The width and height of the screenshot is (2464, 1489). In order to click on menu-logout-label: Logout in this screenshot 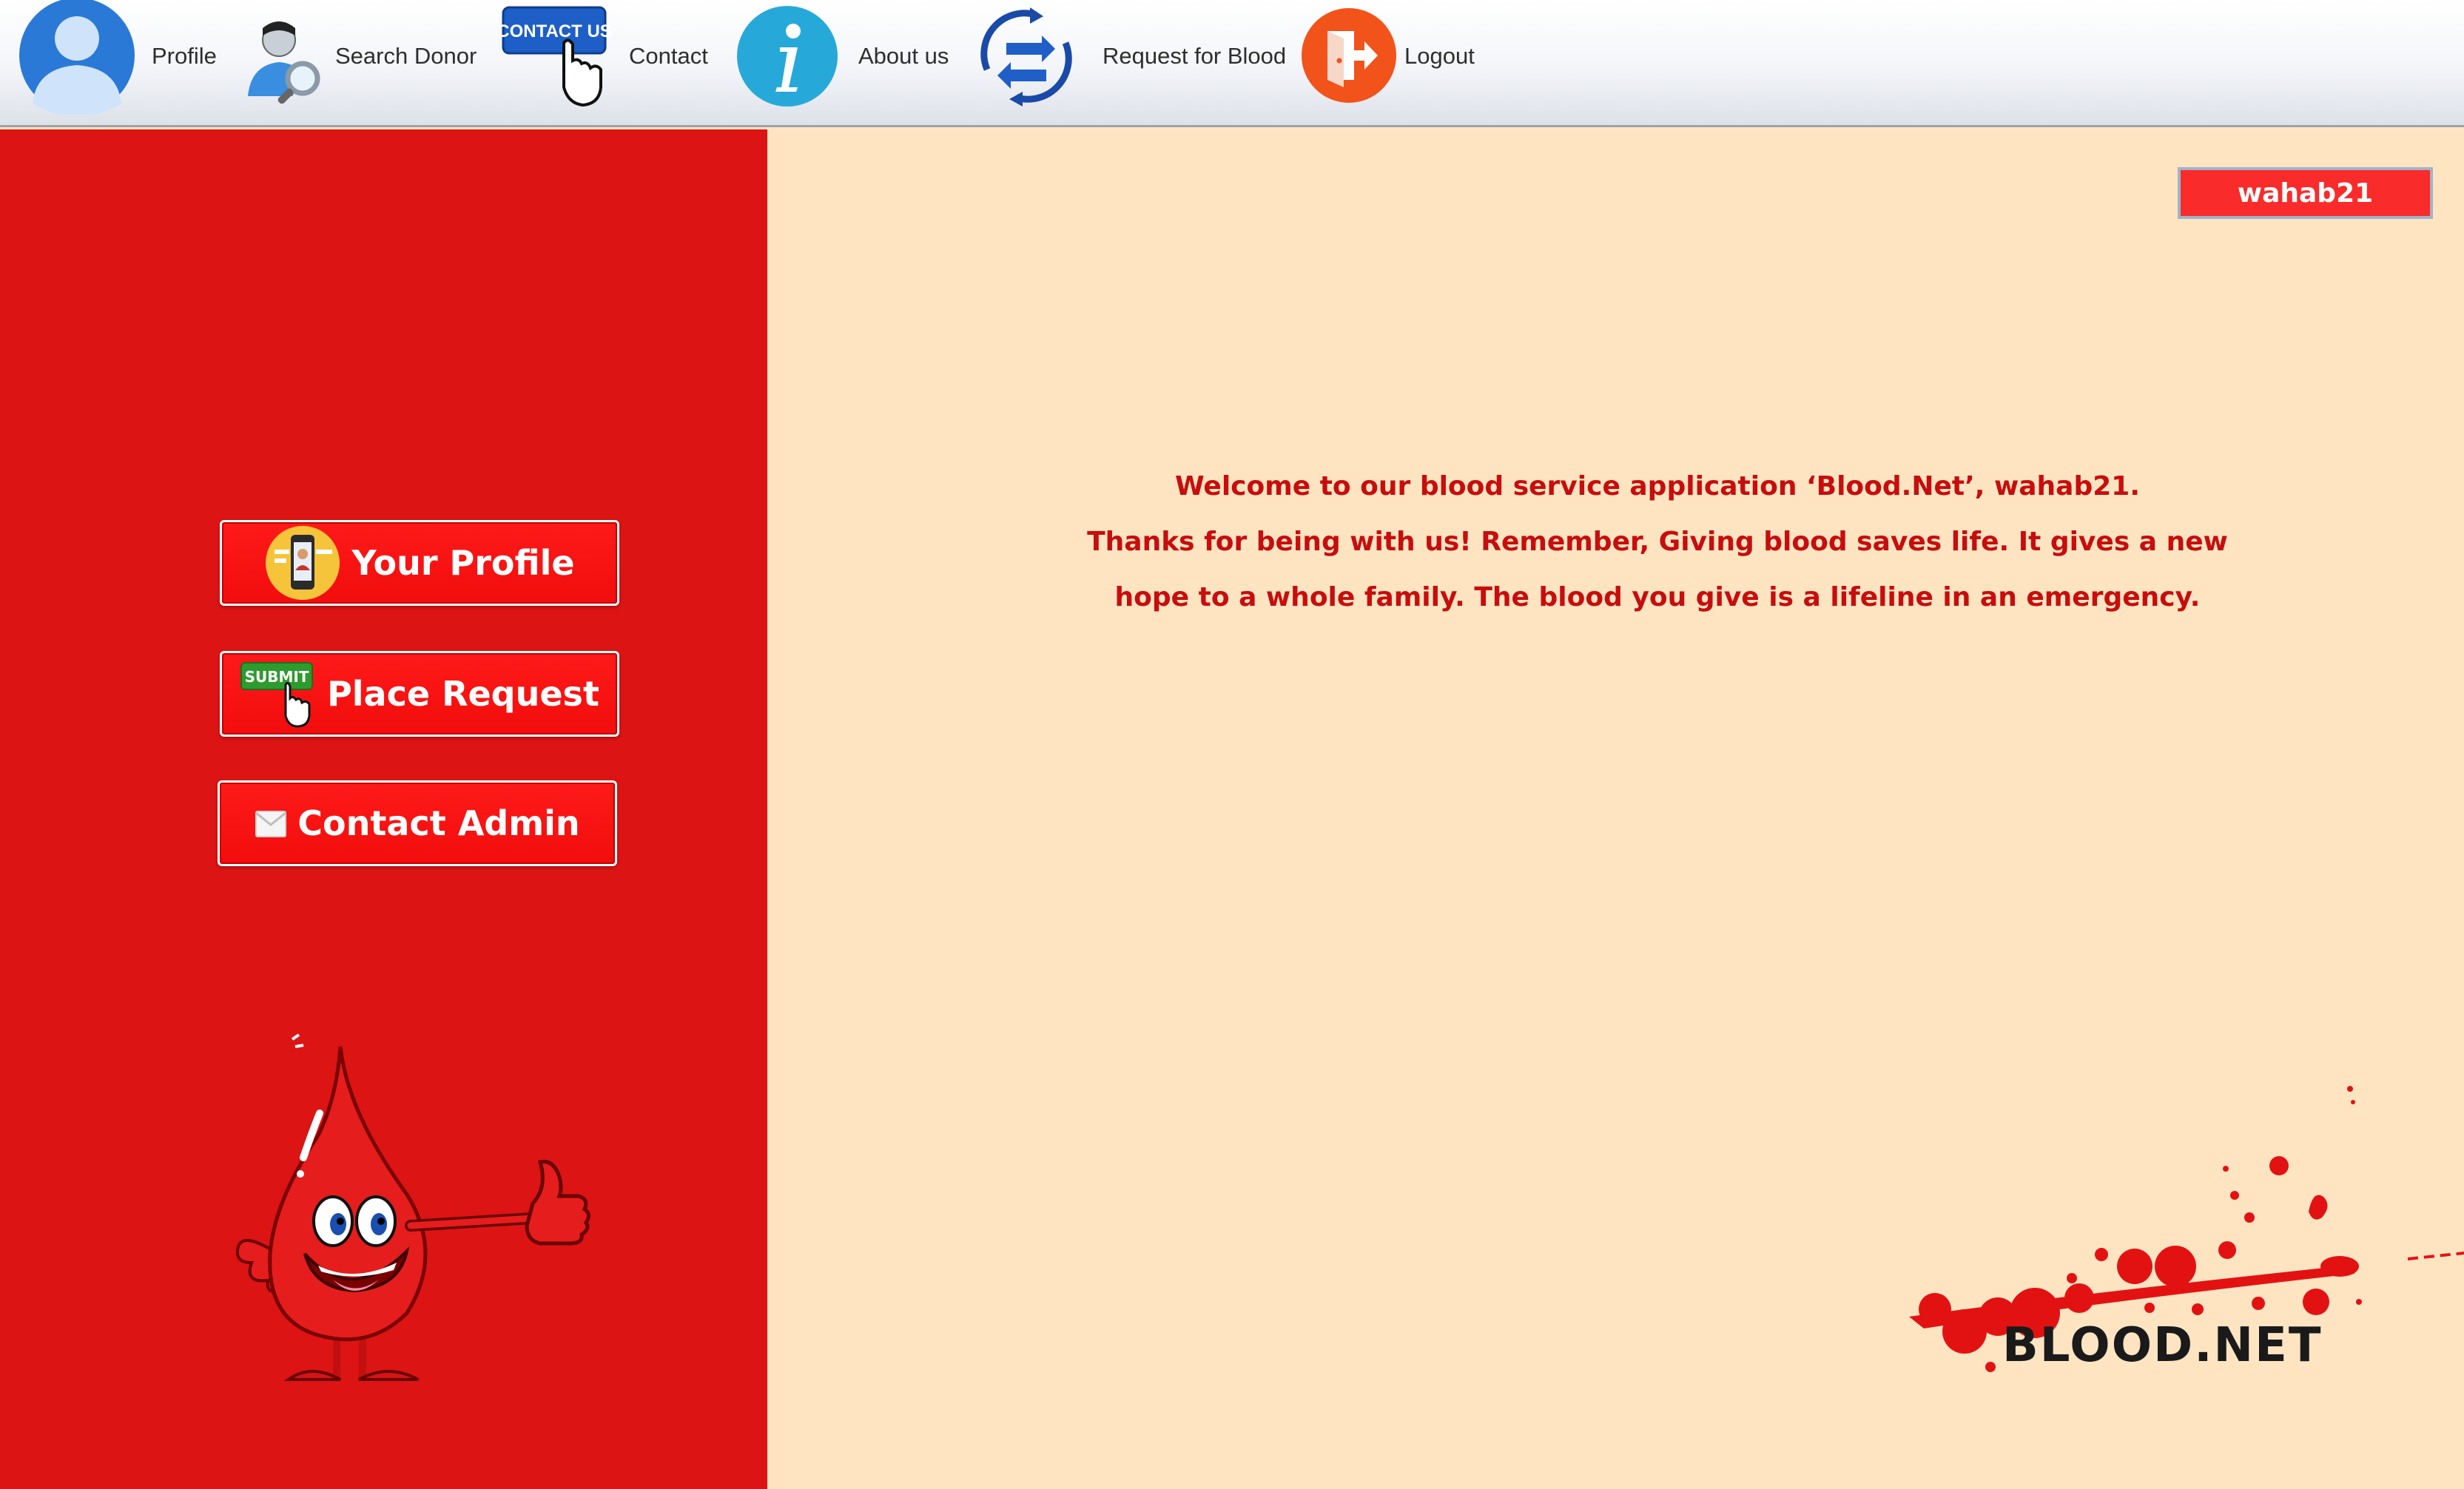, I will do `click(1439, 56)`.